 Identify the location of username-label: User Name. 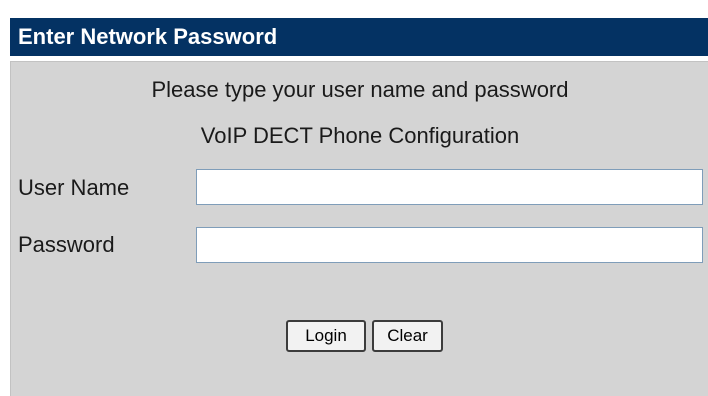
(74, 187).